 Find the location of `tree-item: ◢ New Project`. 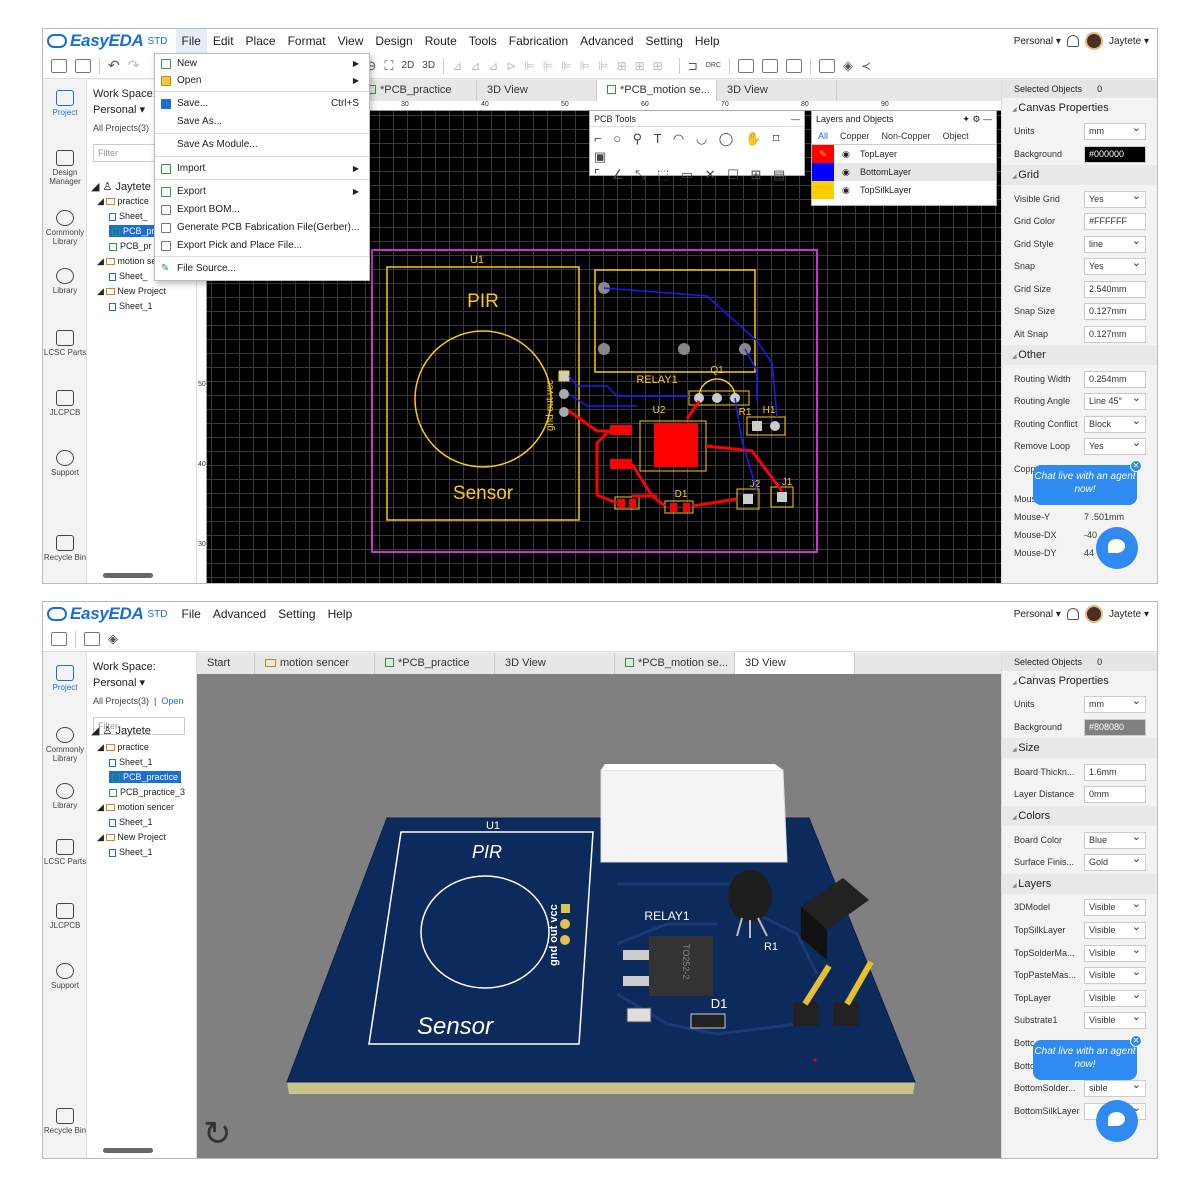

tree-item: ◢ New Project is located at coordinates (131, 291).